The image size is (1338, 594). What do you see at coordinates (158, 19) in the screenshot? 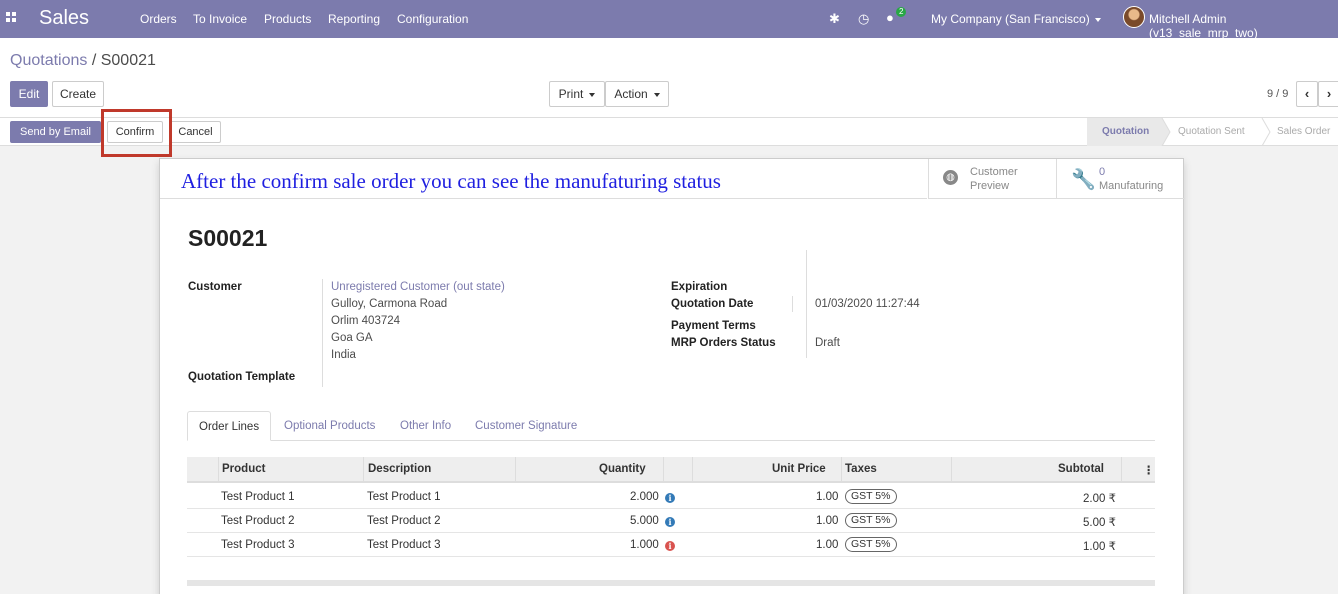
I see `menu-orders: Orders` at bounding box center [158, 19].